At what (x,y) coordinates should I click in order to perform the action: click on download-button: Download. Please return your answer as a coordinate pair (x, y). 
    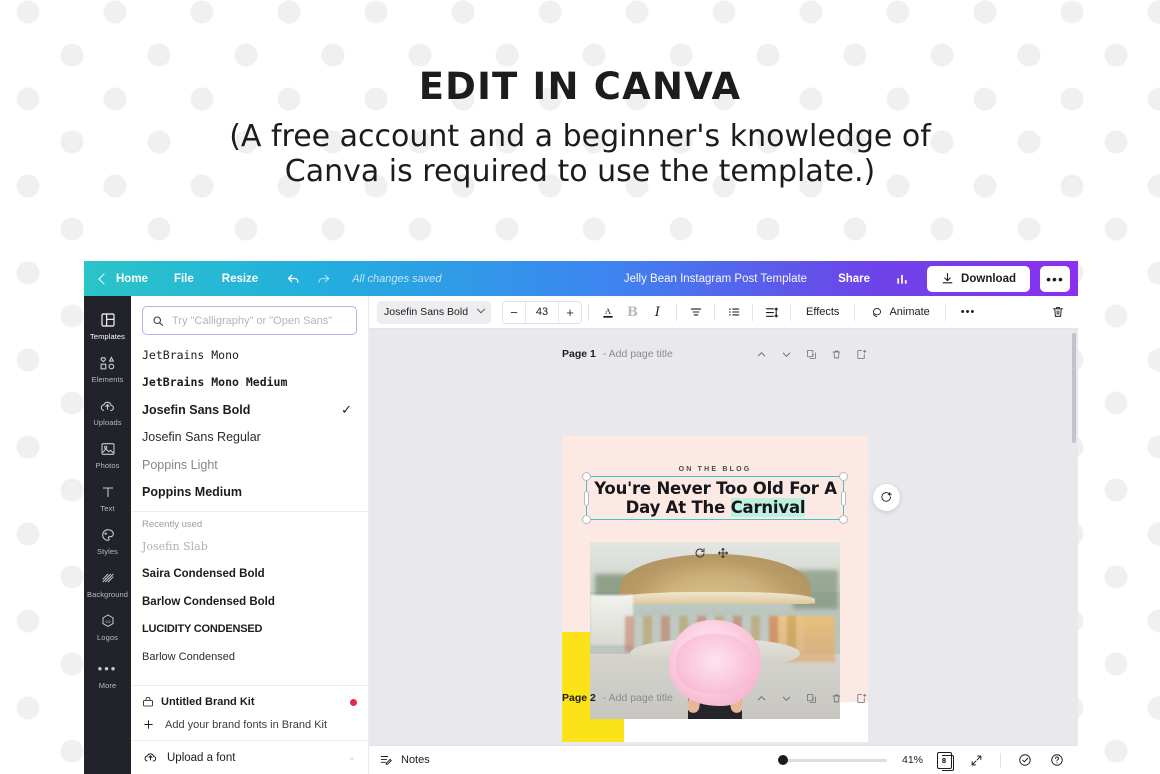
    Looking at the image, I should click on (978, 278).